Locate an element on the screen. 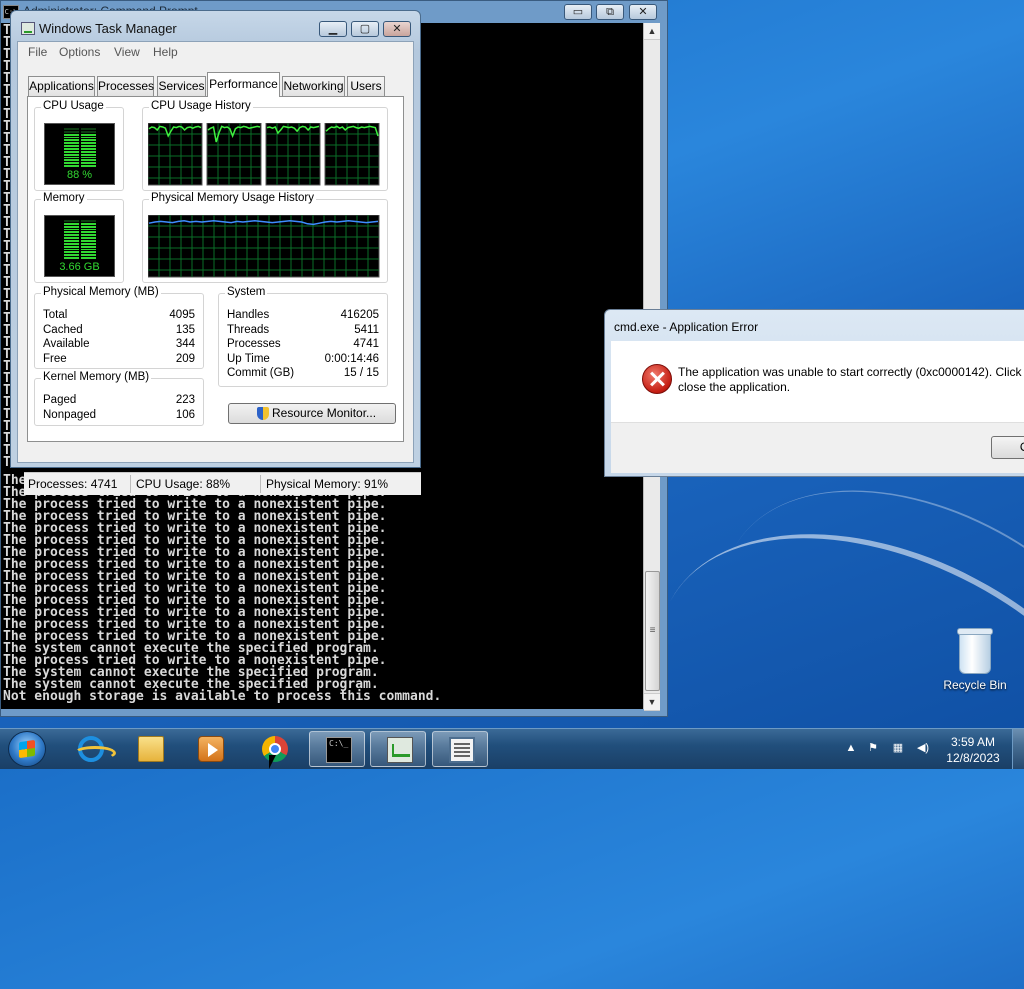 Image resolution: width=1024 pixels, height=989 pixels. sys-threads-value: 5411 is located at coordinates (366, 330).